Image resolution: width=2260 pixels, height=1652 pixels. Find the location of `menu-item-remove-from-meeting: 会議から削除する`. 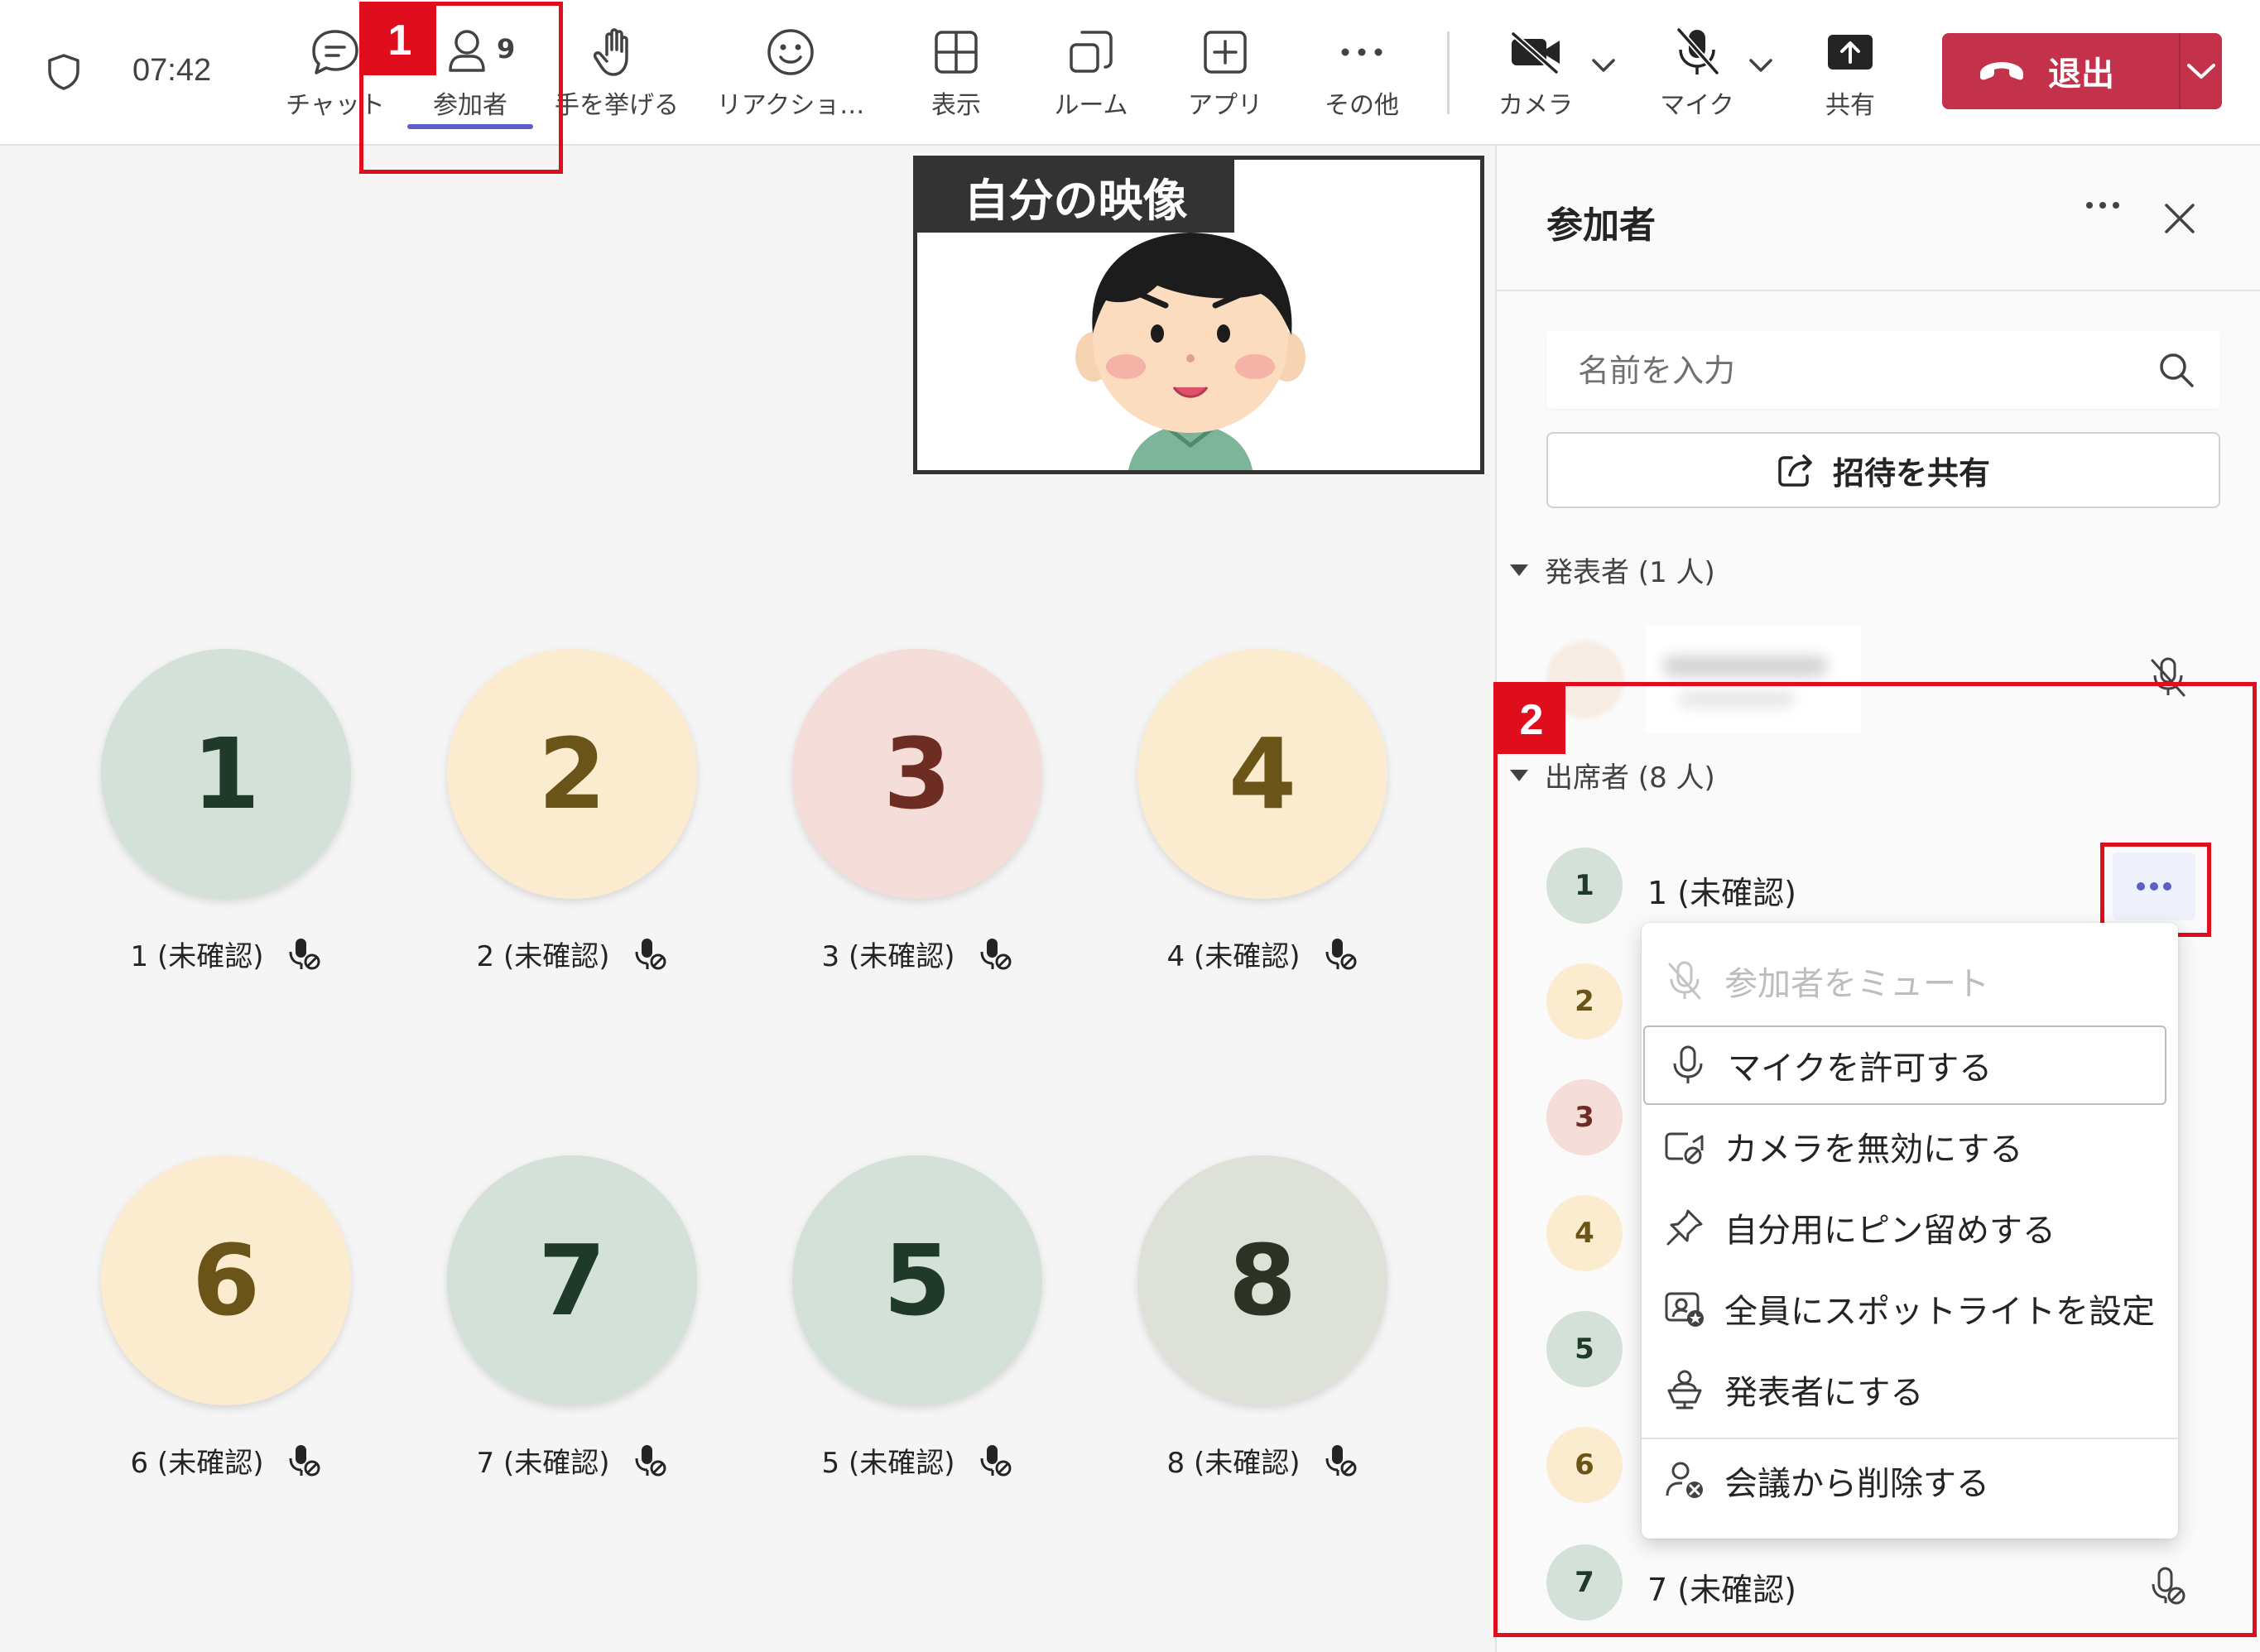

menu-item-remove-from-meeting: 会議から削除する is located at coordinates (1910, 1480).